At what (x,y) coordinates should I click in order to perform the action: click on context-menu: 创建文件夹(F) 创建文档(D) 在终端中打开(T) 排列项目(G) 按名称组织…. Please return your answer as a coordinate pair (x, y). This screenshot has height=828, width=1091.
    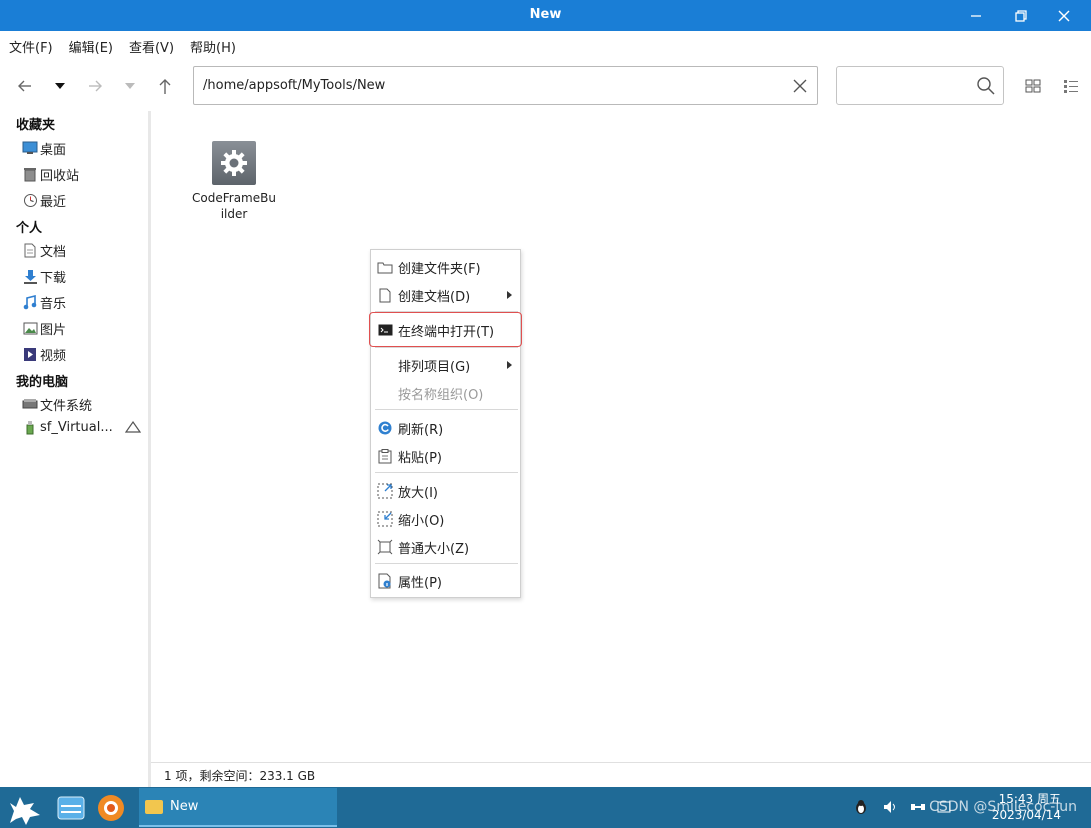
    Looking at the image, I should click on (445, 423).